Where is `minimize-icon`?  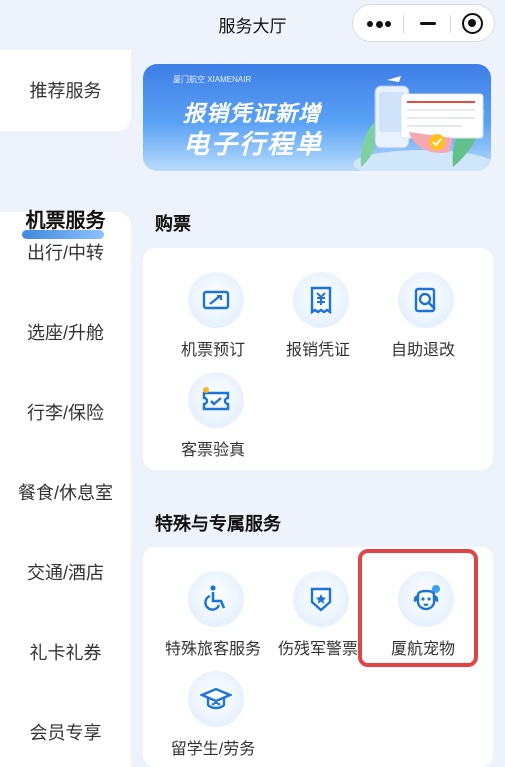
minimize-icon is located at coordinates (428, 23).